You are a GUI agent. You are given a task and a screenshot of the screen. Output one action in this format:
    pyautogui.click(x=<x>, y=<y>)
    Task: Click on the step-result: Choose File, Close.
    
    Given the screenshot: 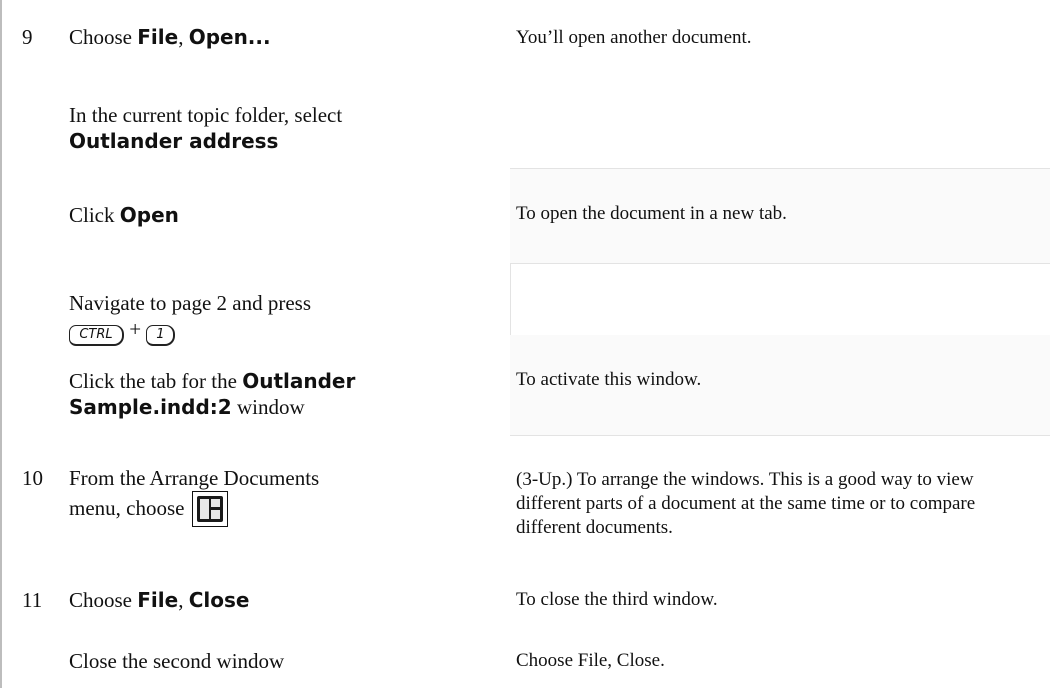 What is the action you would take?
    pyautogui.click(x=590, y=660)
    